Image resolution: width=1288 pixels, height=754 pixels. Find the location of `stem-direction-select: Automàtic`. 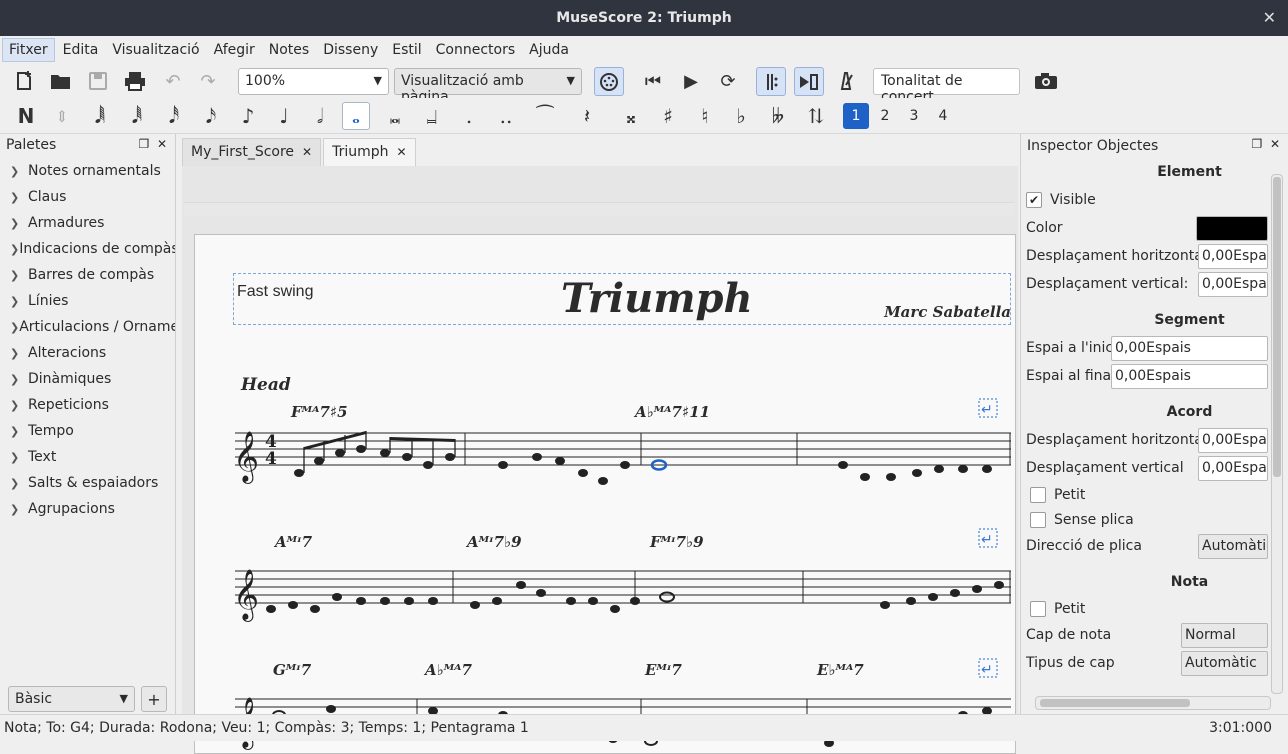

stem-direction-select: Automàtic is located at coordinates (1233, 546).